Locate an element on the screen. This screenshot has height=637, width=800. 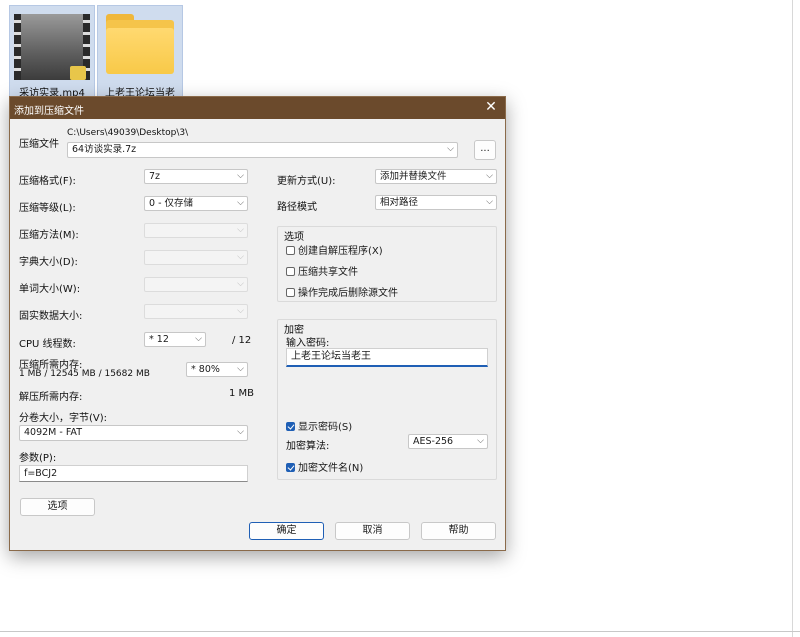
pathmode-combo: 相对路径 ⌵ is located at coordinates (436, 202).